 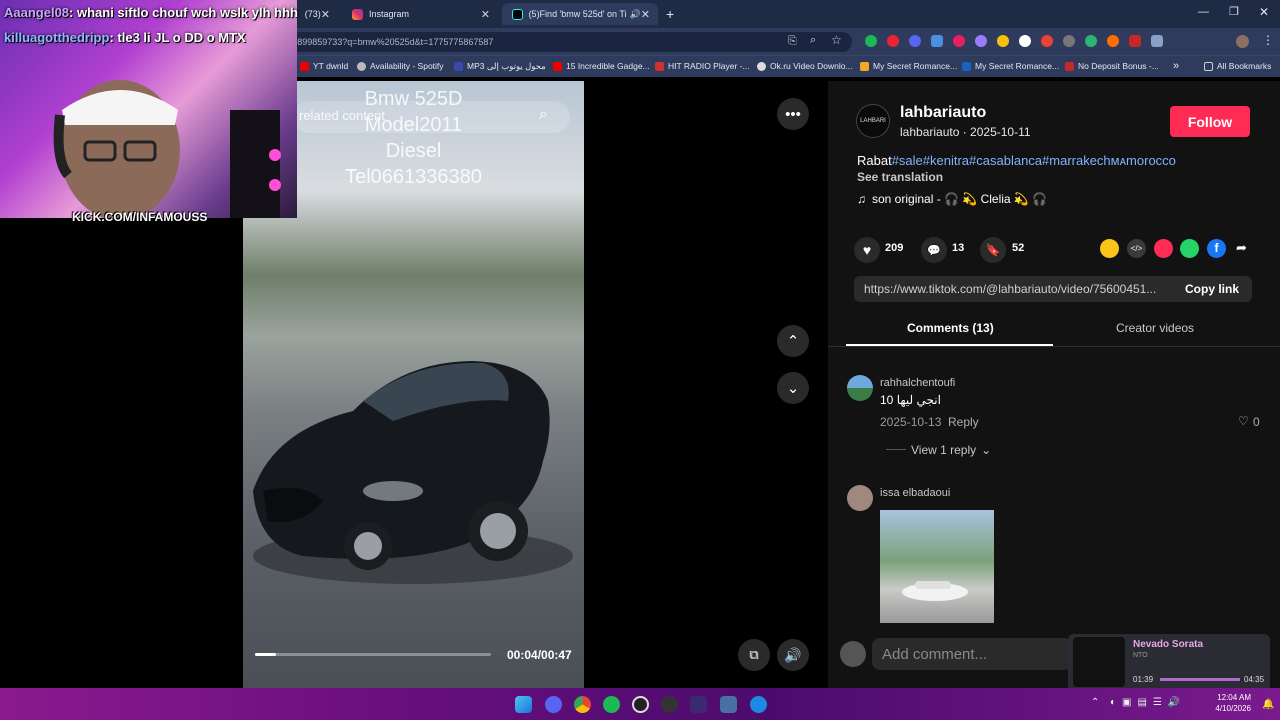 What do you see at coordinates (874, 160) in the screenshot?
I see `caption-text: Rabat` at bounding box center [874, 160].